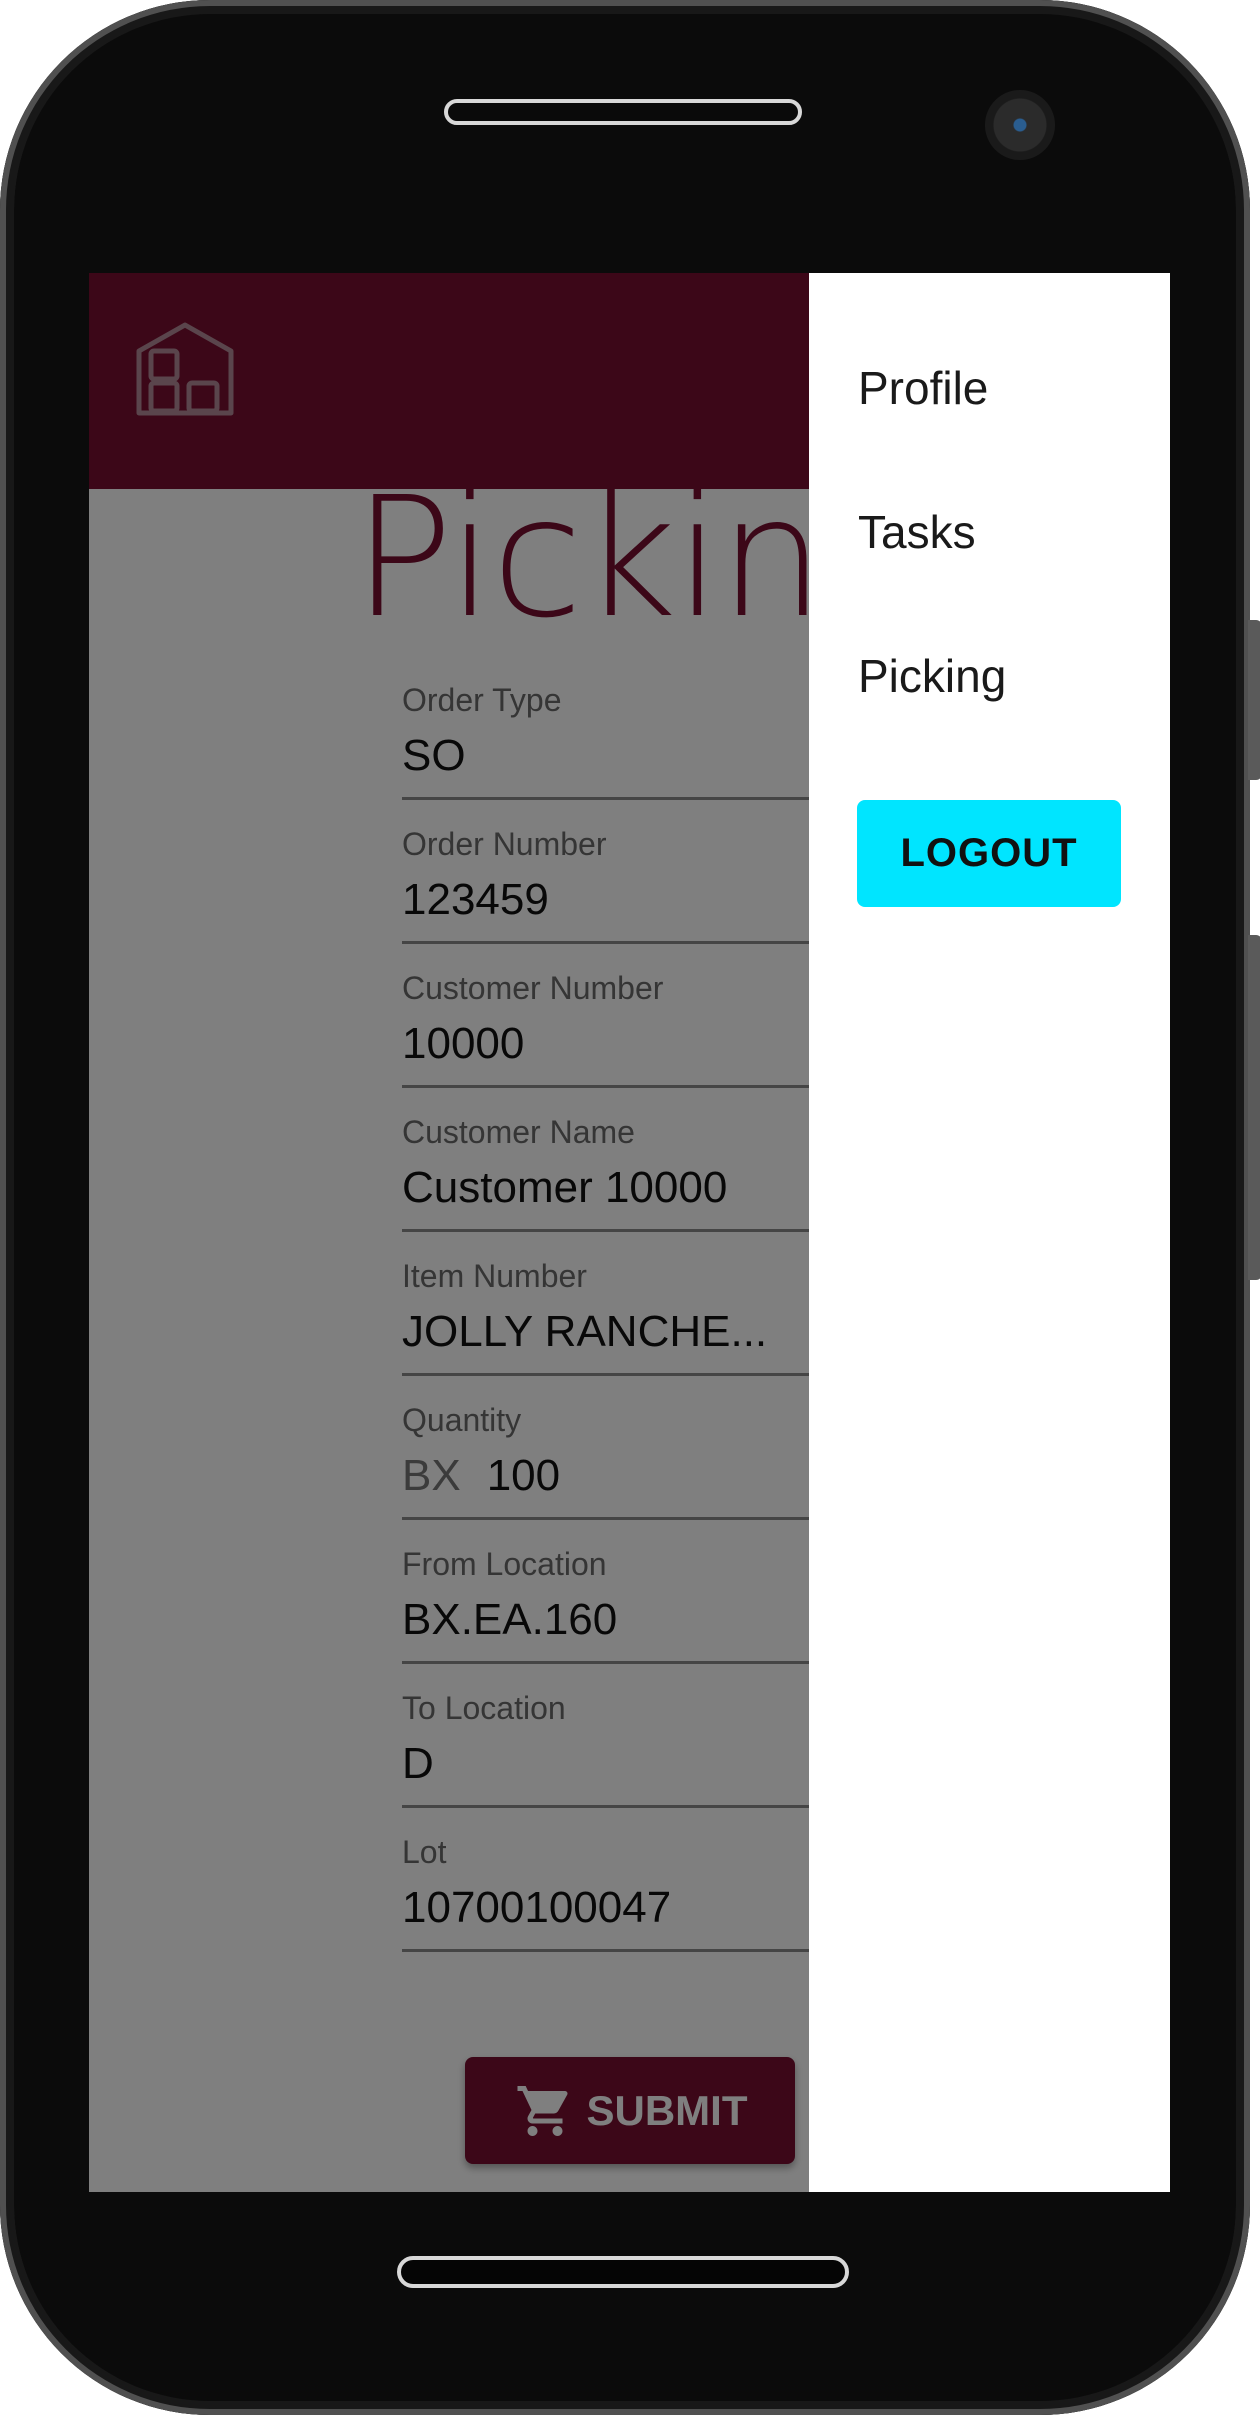 The height and width of the screenshot is (2415, 1260). I want to click on drawer-item-tasks: Tasks, so click(917, 532).